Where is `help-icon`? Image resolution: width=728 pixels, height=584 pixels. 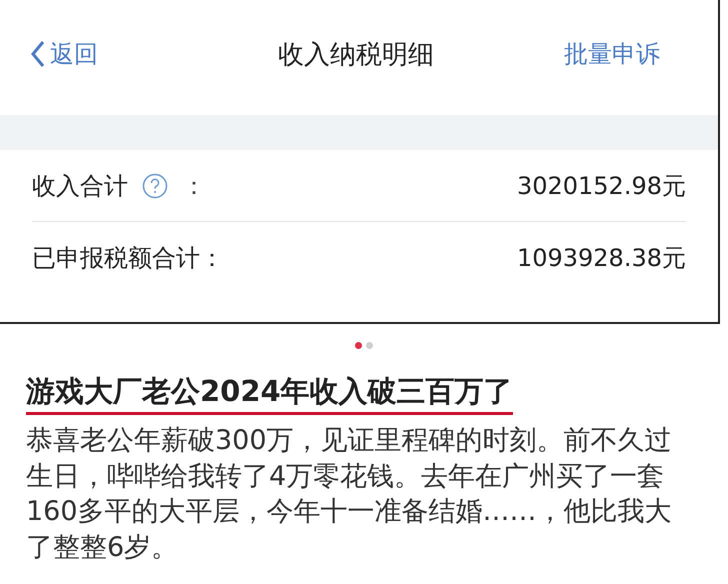
help-icon is located at coordinates (155, 185).